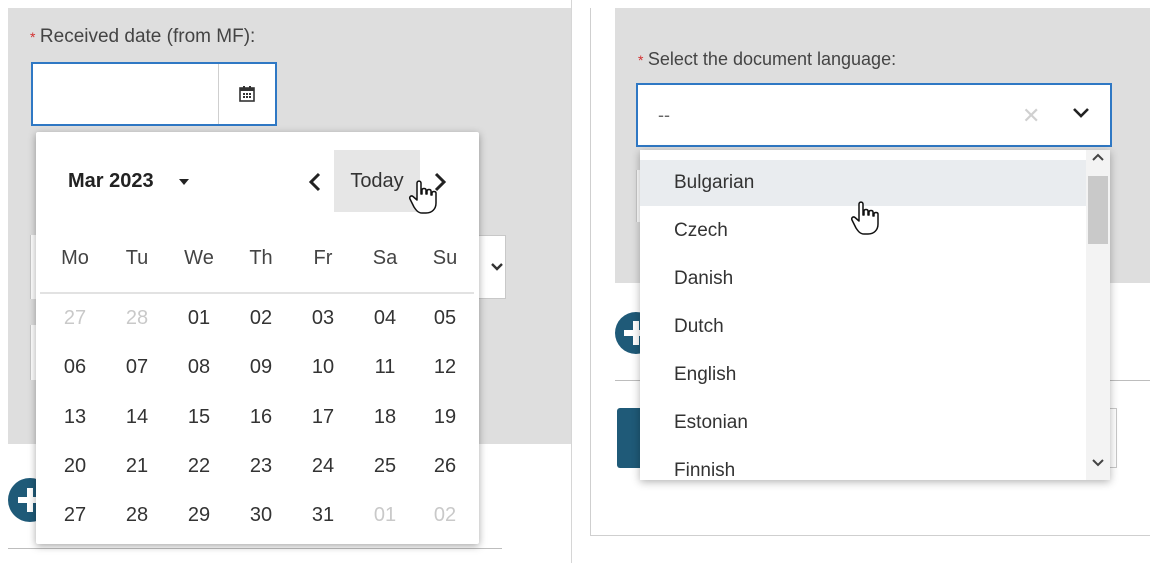 The height and width of the screenshot is (563, 1150). I want to click on calendar-day: 10, so click(323, 367).